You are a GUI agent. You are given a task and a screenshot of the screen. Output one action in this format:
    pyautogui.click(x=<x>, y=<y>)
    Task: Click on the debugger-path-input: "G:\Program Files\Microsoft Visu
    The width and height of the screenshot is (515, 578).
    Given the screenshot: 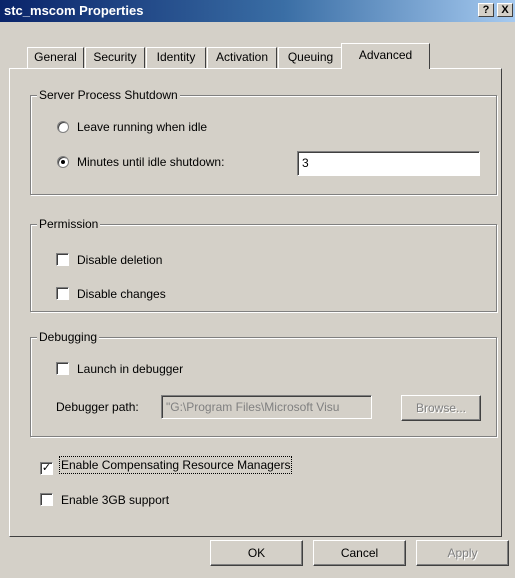 What is the action you would take?
    pyautogui.click(x=266, y=407)
    